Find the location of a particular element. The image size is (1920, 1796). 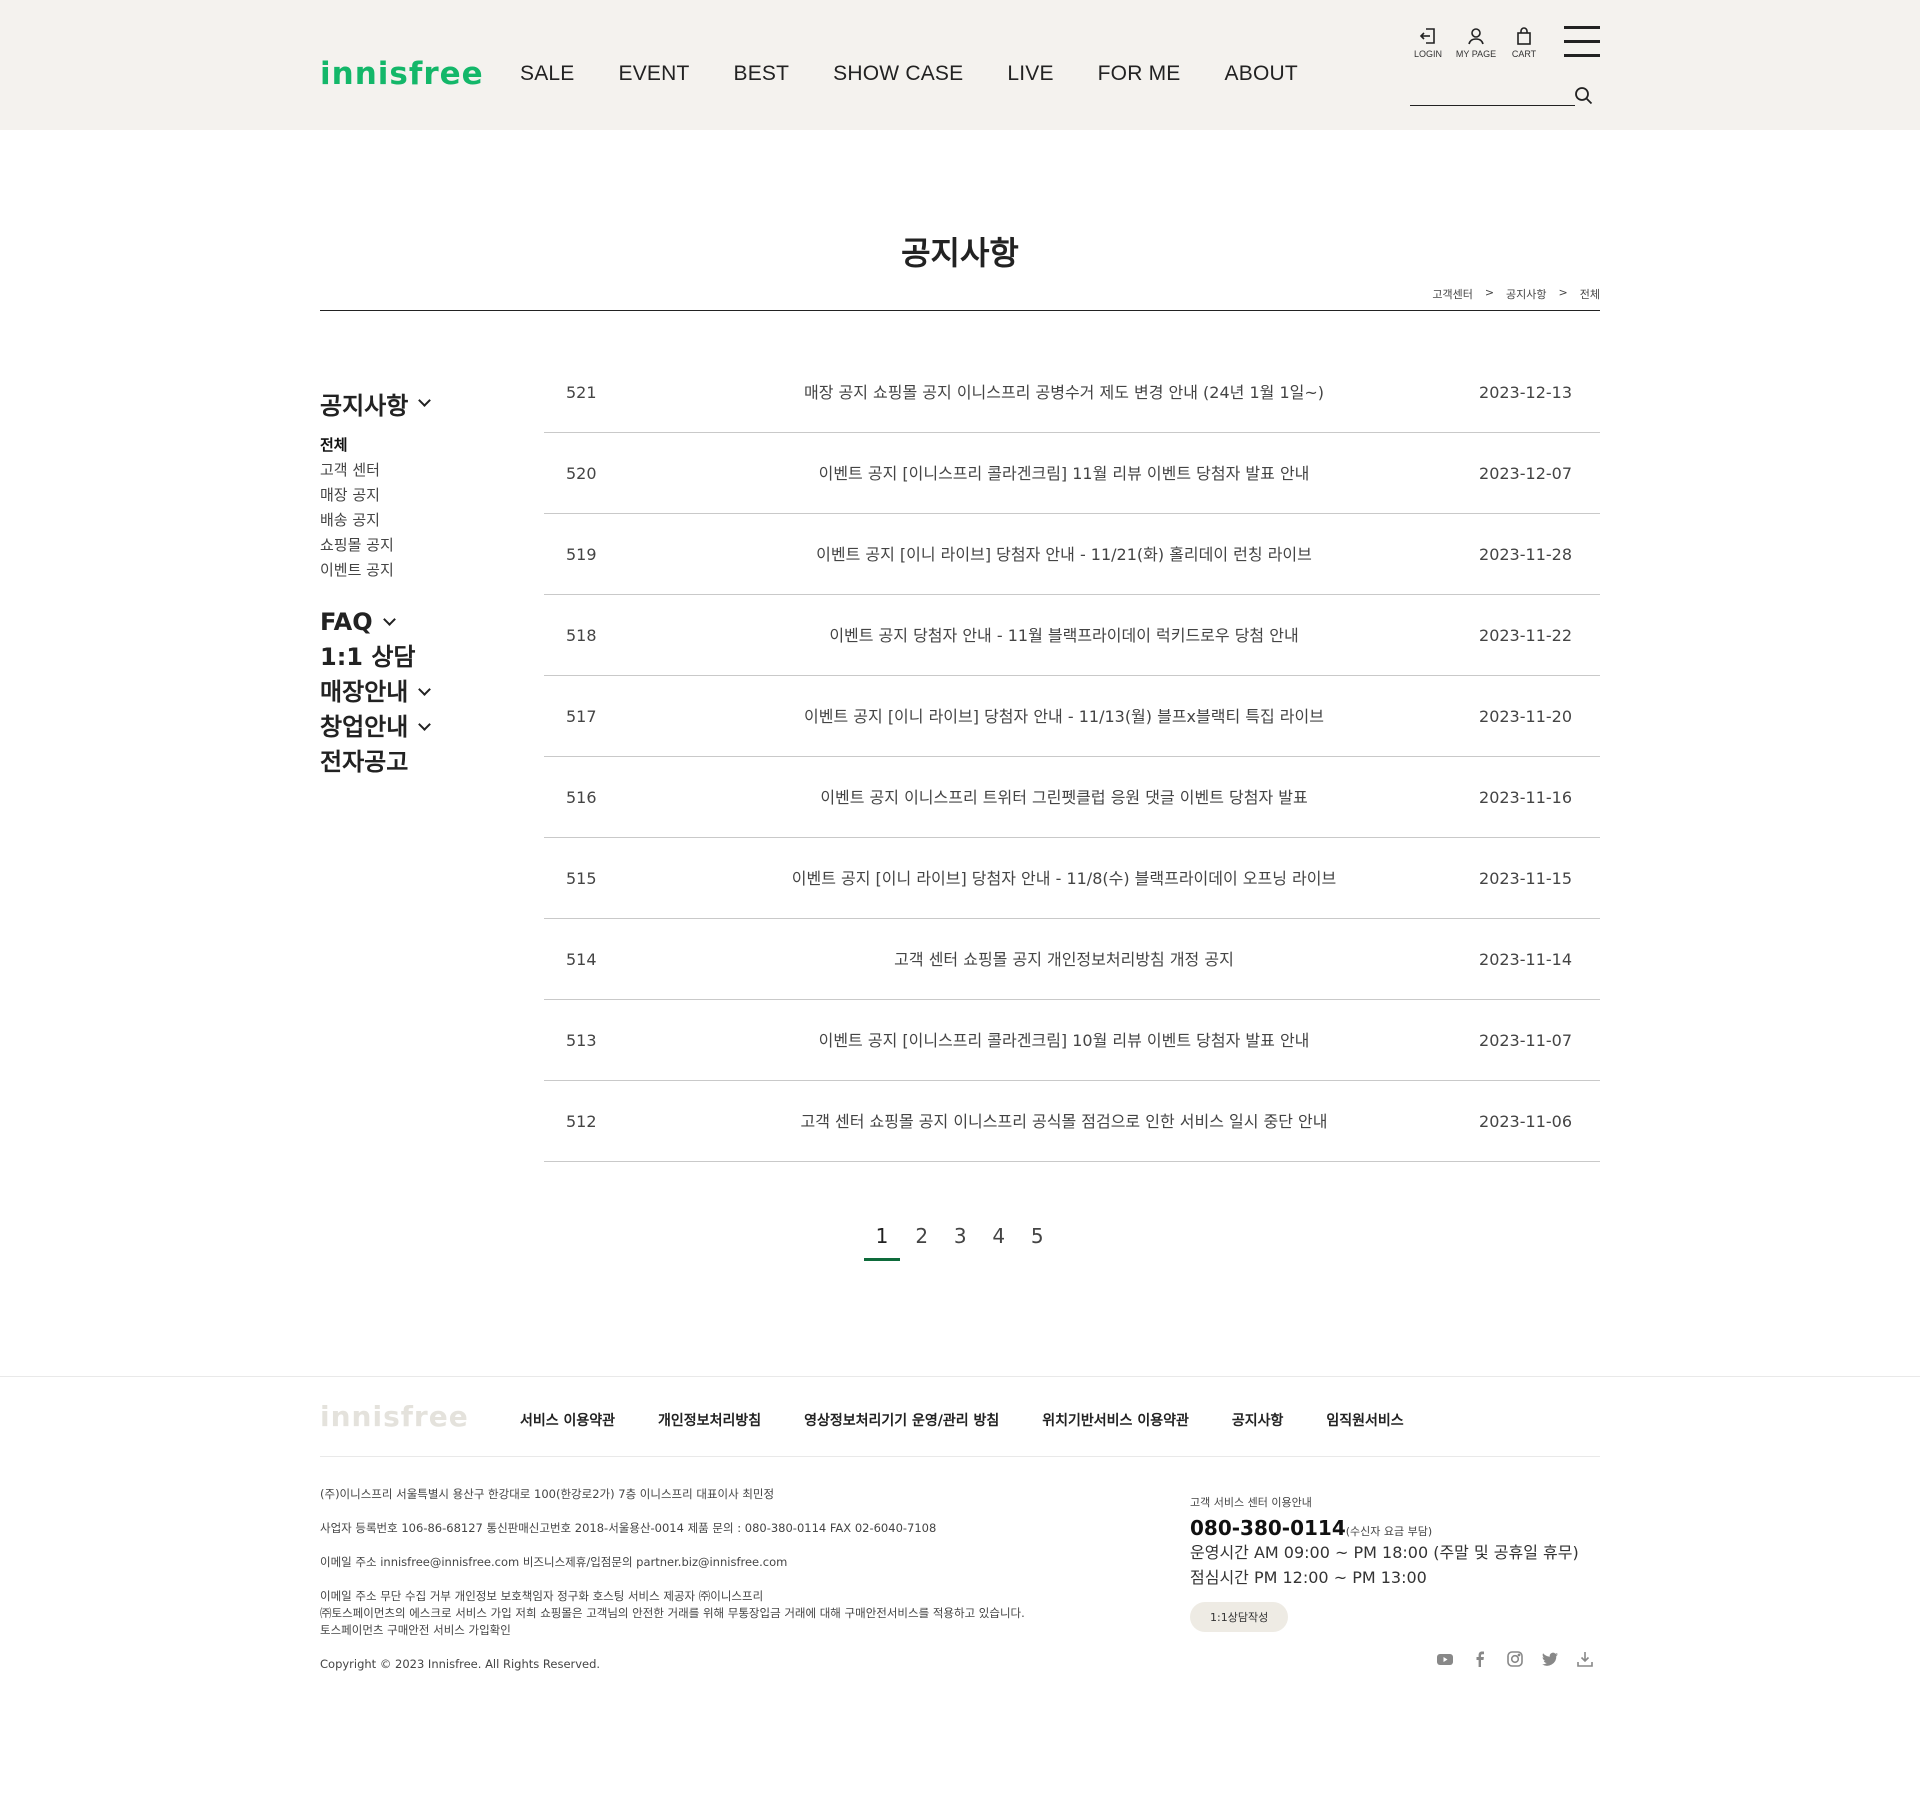

side-item-delivery-notice: 배송 공지 is located at coordinates (420, 520).